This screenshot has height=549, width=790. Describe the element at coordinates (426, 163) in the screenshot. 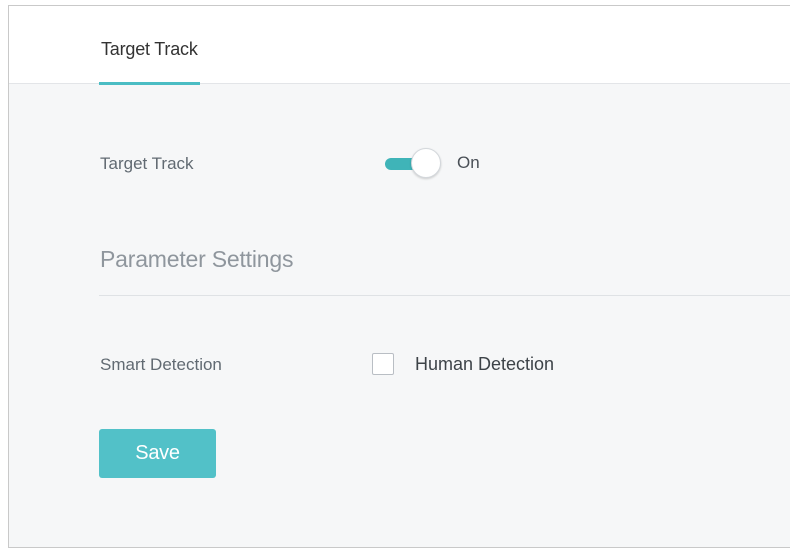

I see `toggle-knob` at that location.